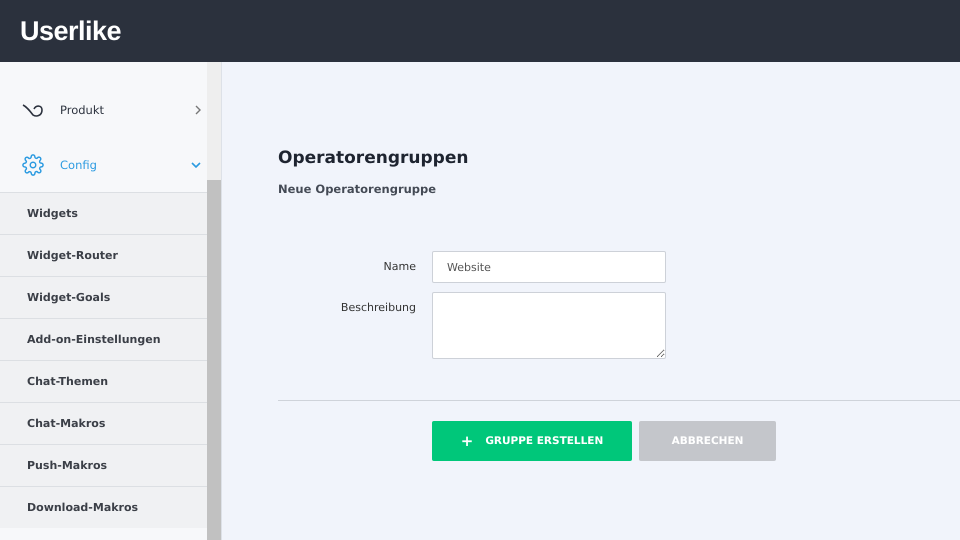 The height and width of the screenshot is (540, 960). Describe the element at coordinates (104, 465) in the screenshot. I see `sidebar-item: Push-Makros` at that location.